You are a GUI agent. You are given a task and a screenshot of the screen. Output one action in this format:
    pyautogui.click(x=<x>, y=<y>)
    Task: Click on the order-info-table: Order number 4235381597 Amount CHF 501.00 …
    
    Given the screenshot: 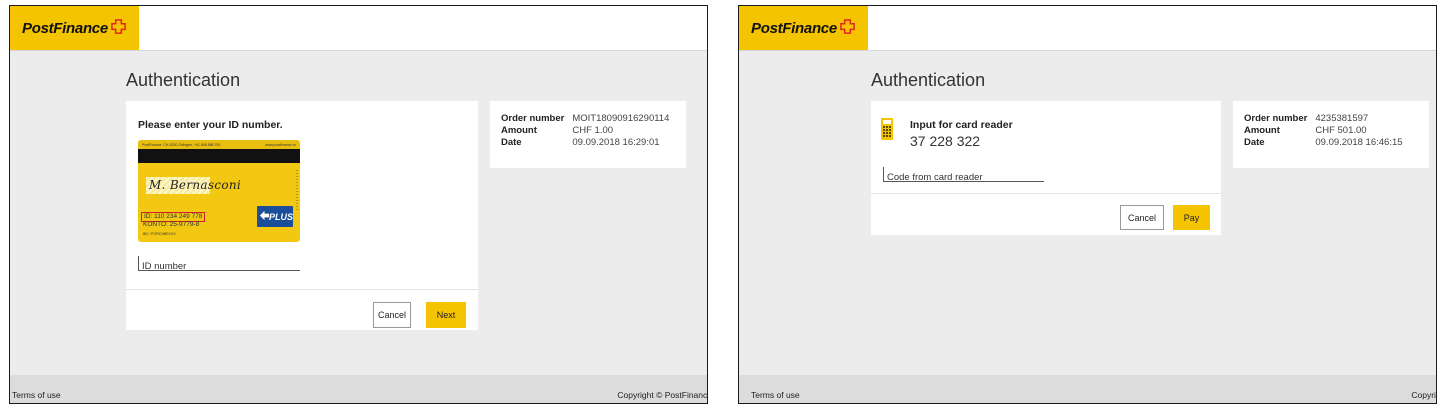 What is the action you would take?
    pyautogui.click(x=1323, y=131)
    